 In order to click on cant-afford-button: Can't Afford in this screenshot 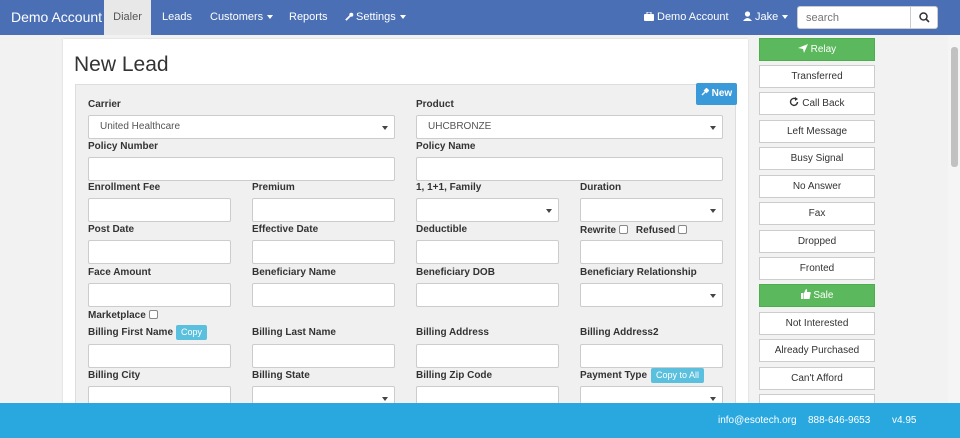, I will do `click(817, 378)`.